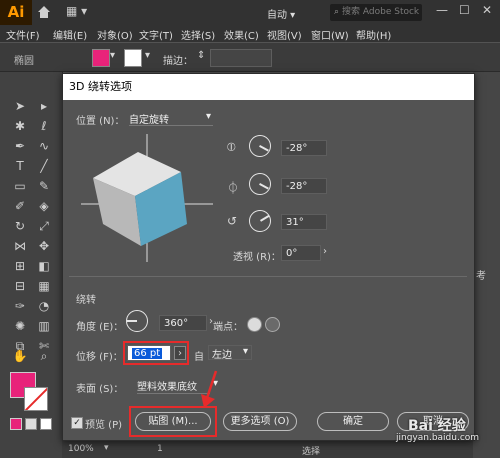  I want to click on puppet-warp-tool-icon: ✥, so click(44, 246).